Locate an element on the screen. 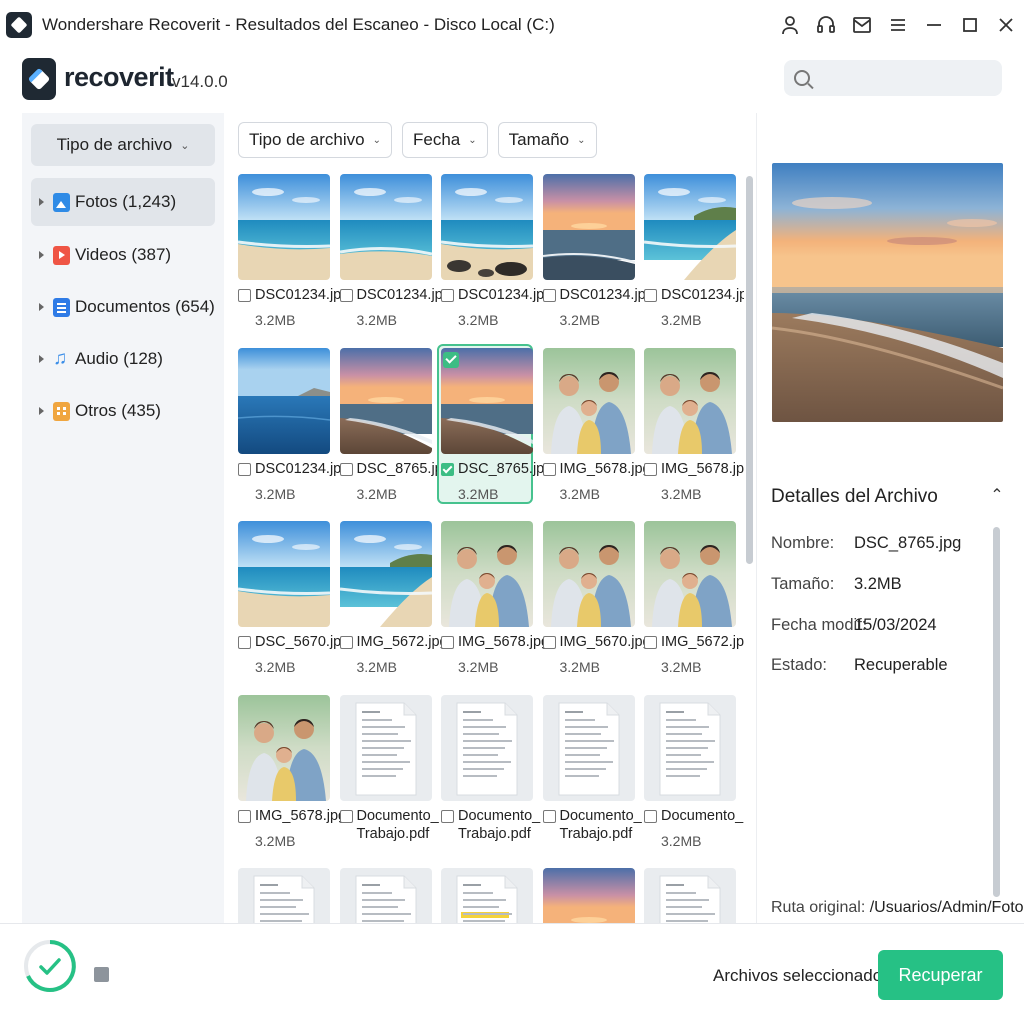 The height and width of the screenshot is (1024, 1024). chevron-up-icon: ⌃ is located at coordinates (997, 495).